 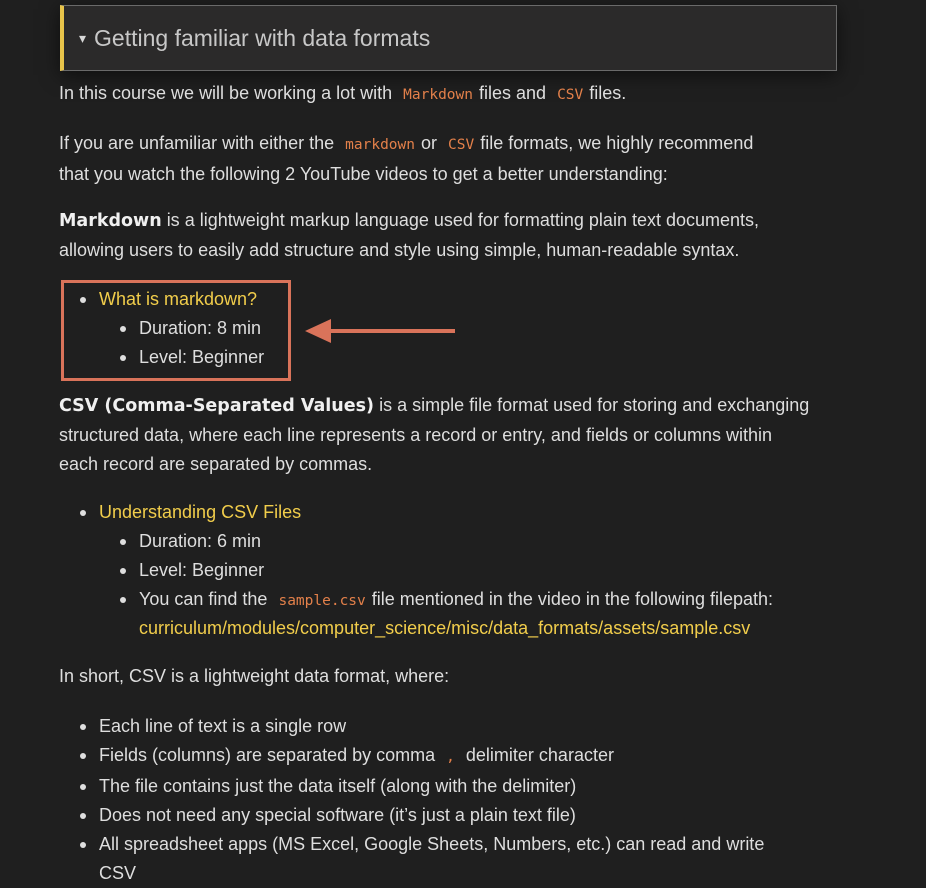 I want to click on csv-video-link: Understanding CSV Files, so click(x=200, y=512).